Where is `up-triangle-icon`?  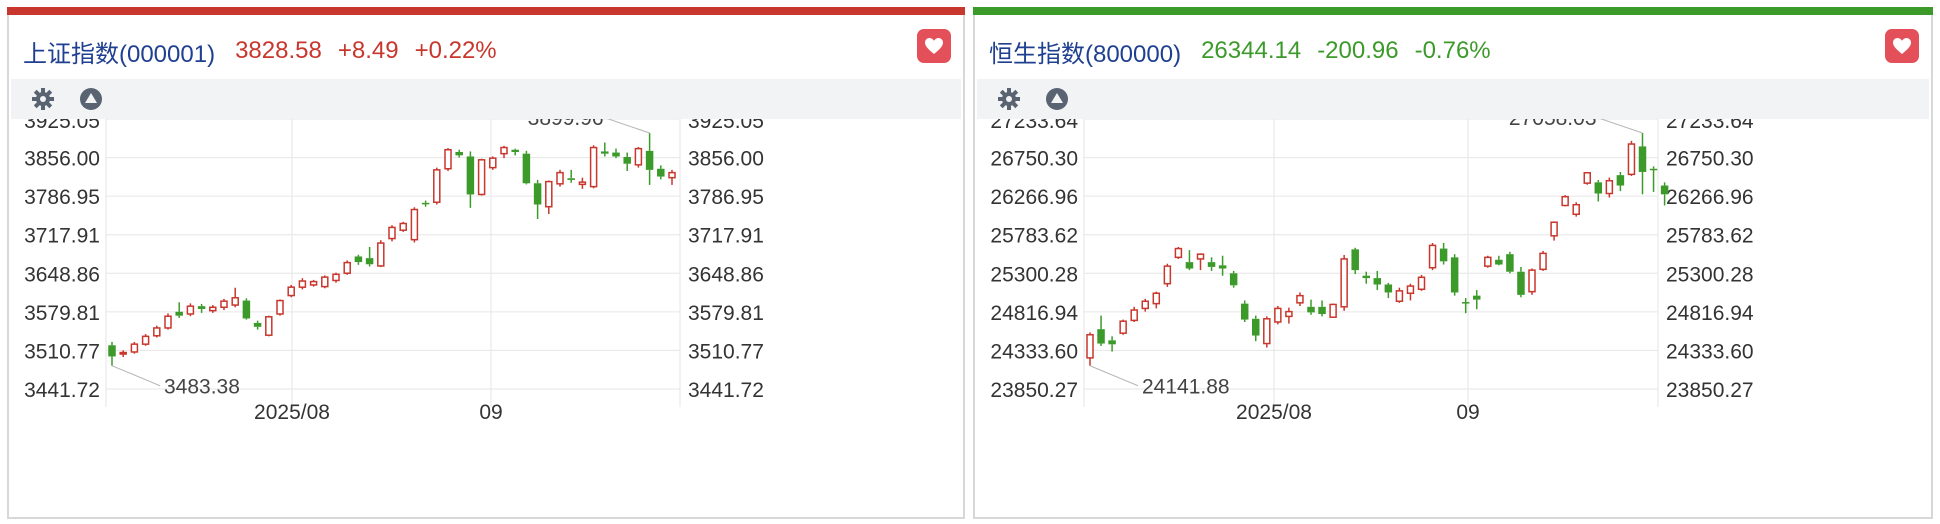 up-triangle-icon is located at coordinates (1057, 99).